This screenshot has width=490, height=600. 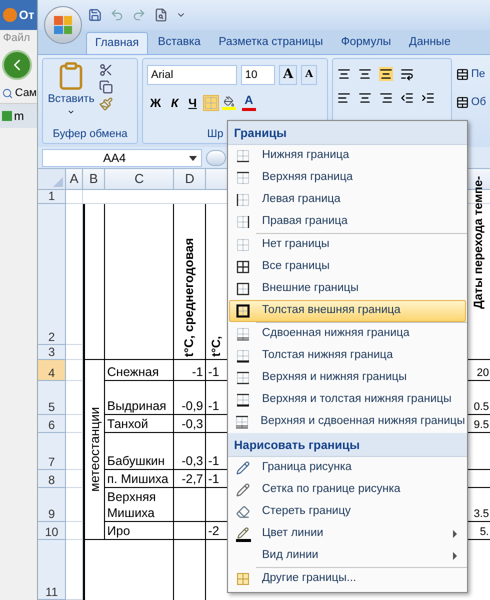 I want to click on menu-item: Правая граница, so click(x=347, y=222).